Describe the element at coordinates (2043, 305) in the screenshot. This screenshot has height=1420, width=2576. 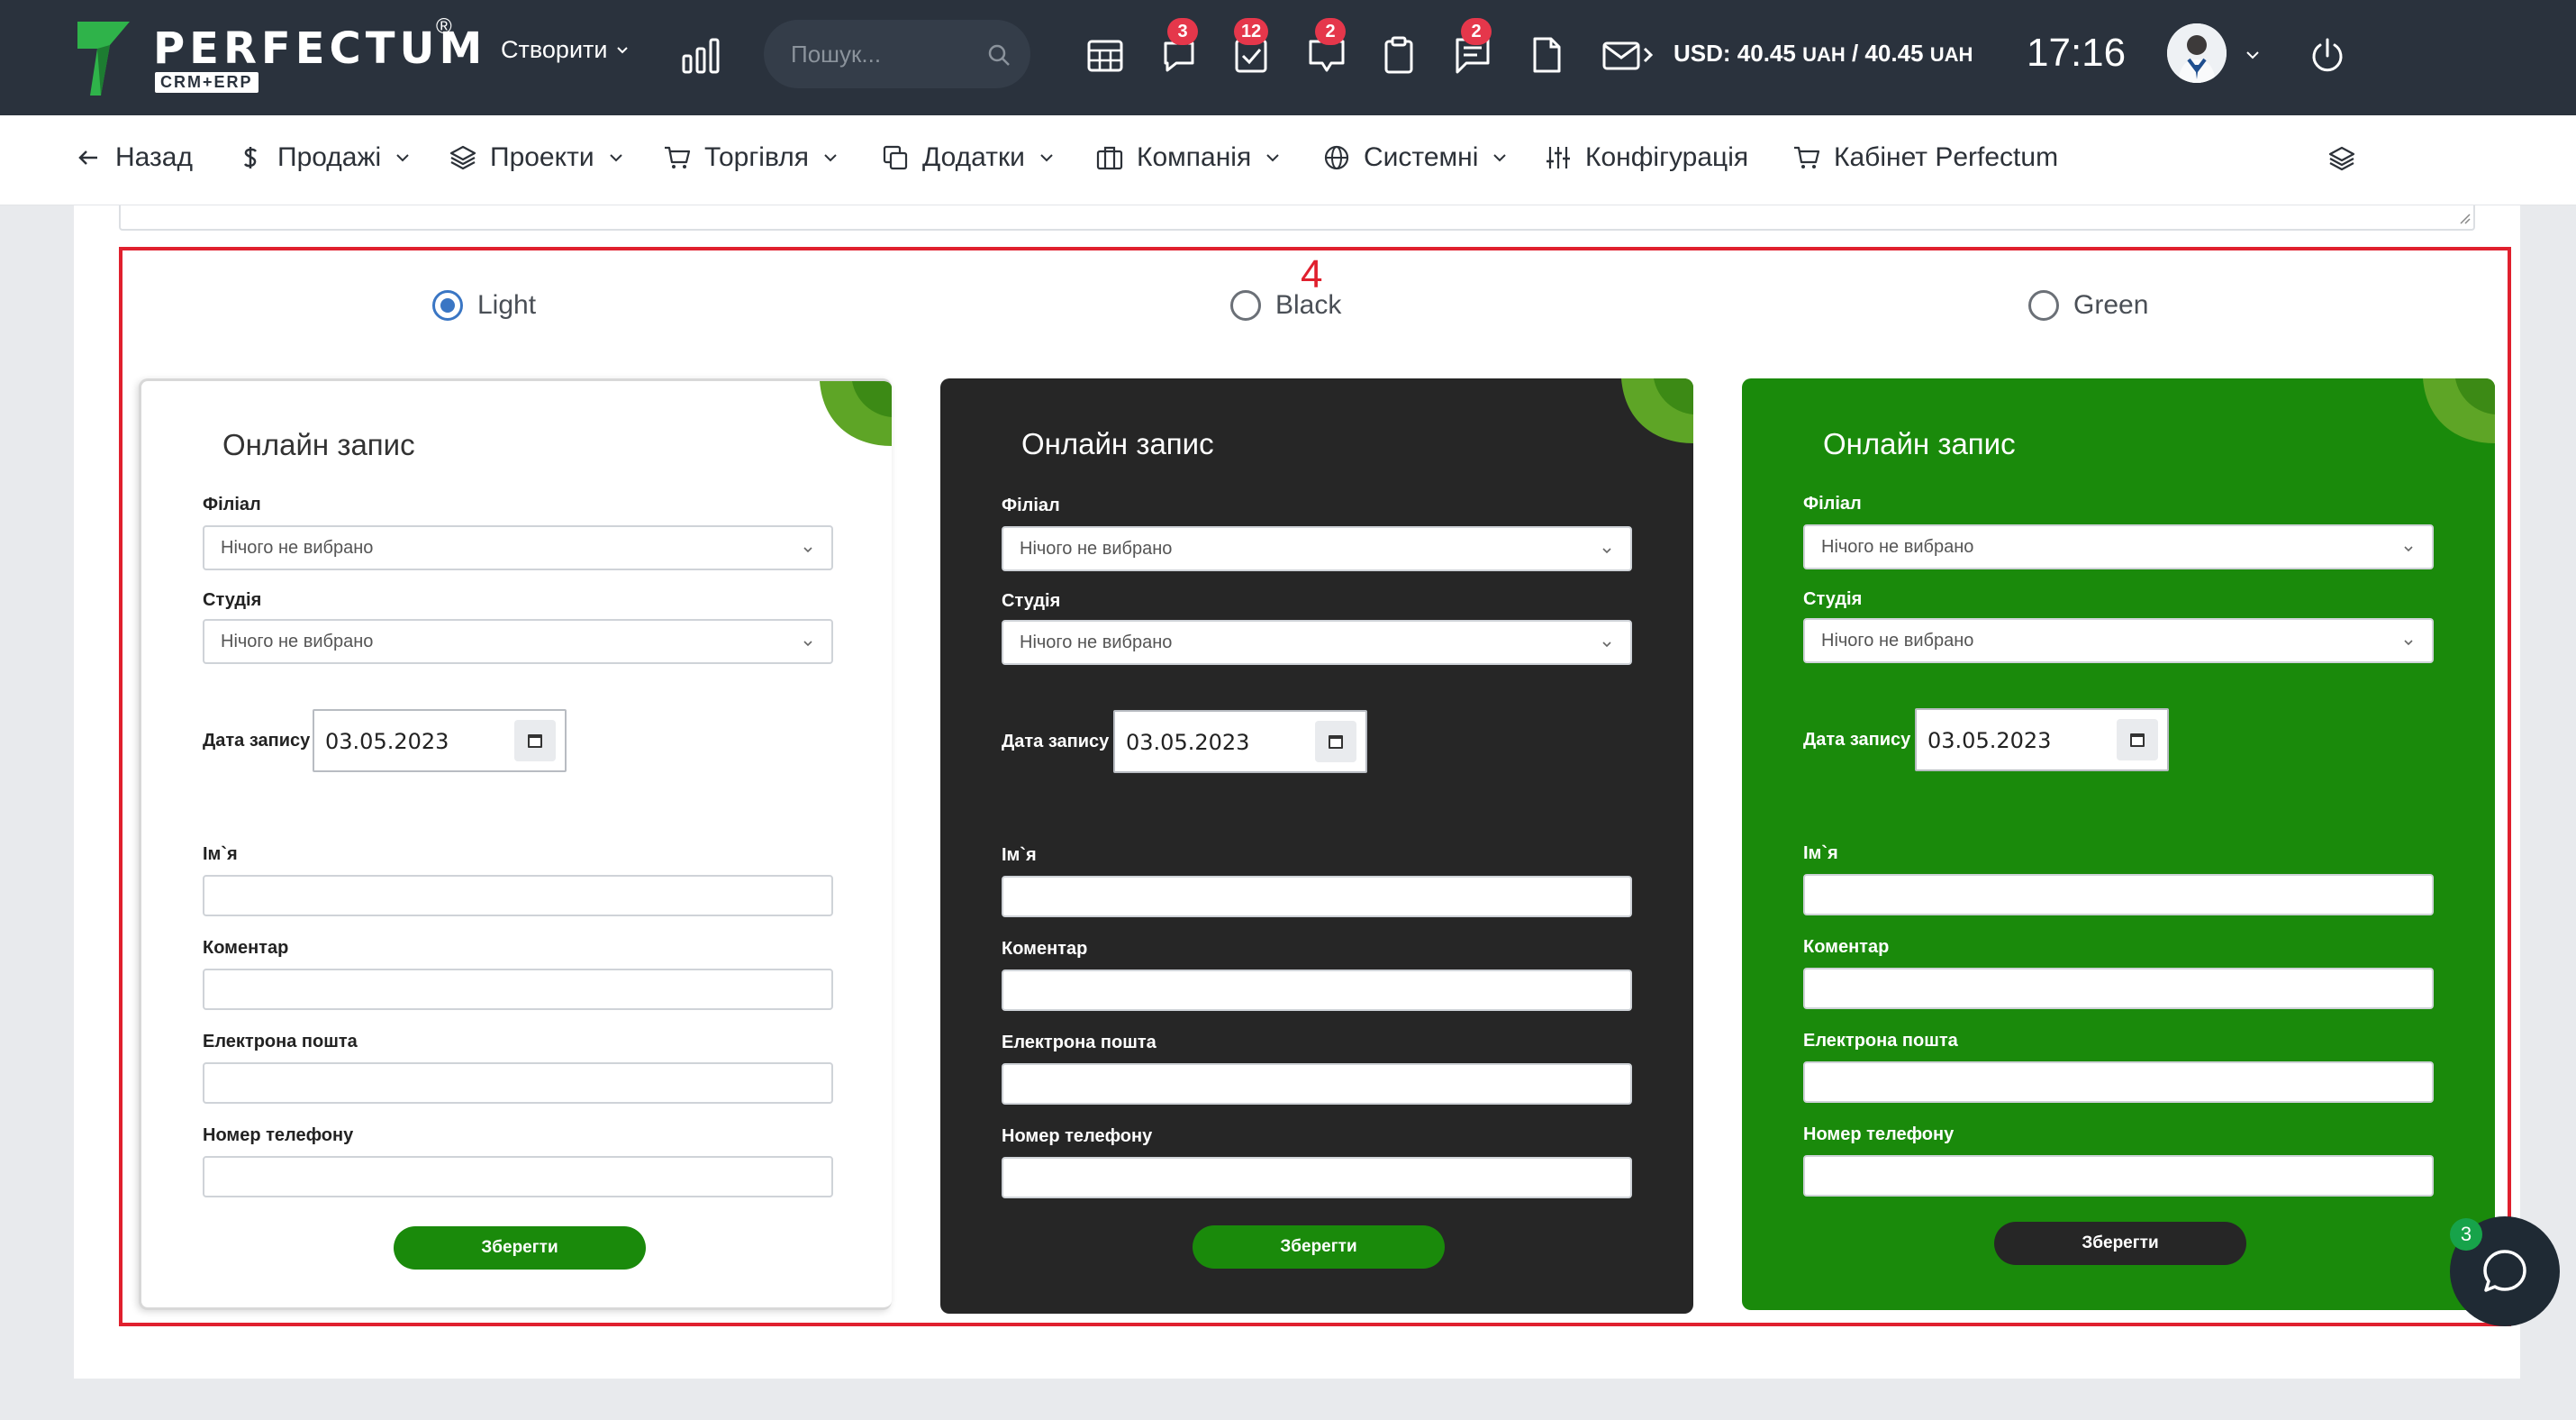
I see `radio-green` at that location.